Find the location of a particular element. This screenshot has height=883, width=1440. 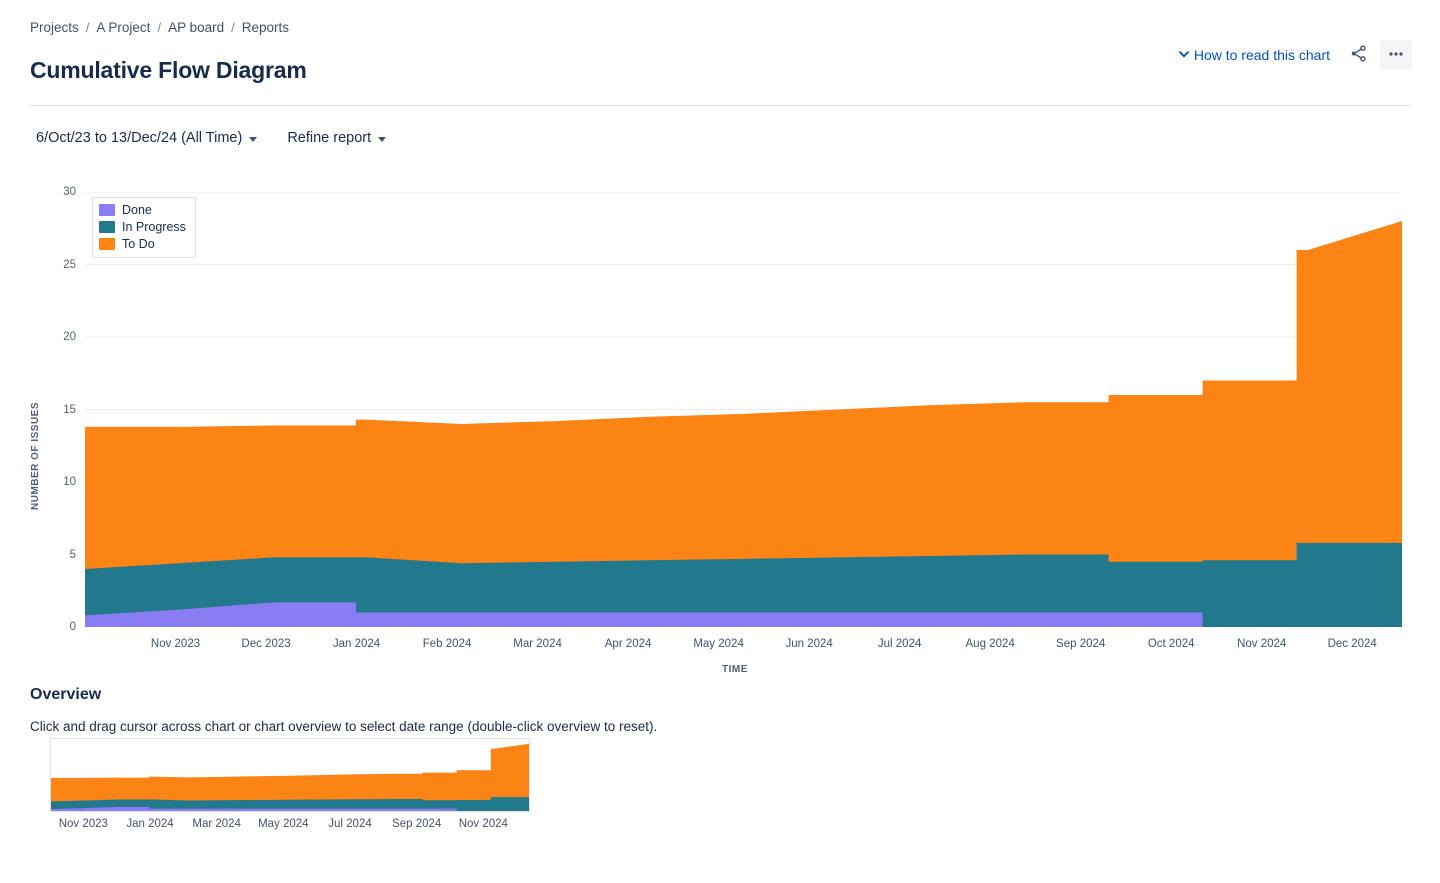

x-tick: Feb 2024 is located at coordinates (447, 644).